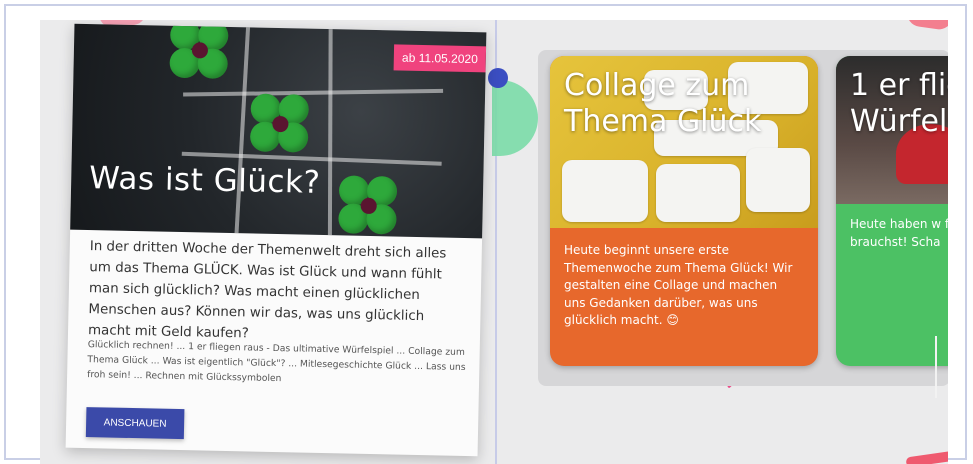 This screenshot has height=464, width=973. Describe the element at coordinates (926, 457) in the screenshot. I see `decorative-arrow` at that location.